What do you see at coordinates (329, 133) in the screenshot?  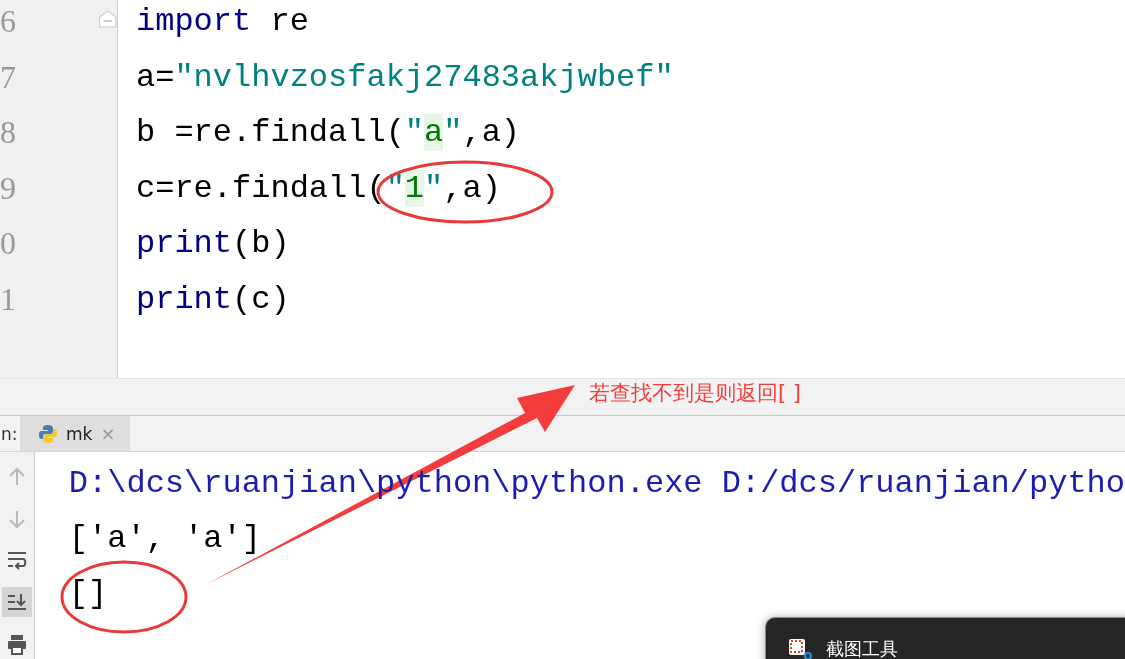 I see `code-line: b =re.findall("a",a)` at bounding box center [329, 133].